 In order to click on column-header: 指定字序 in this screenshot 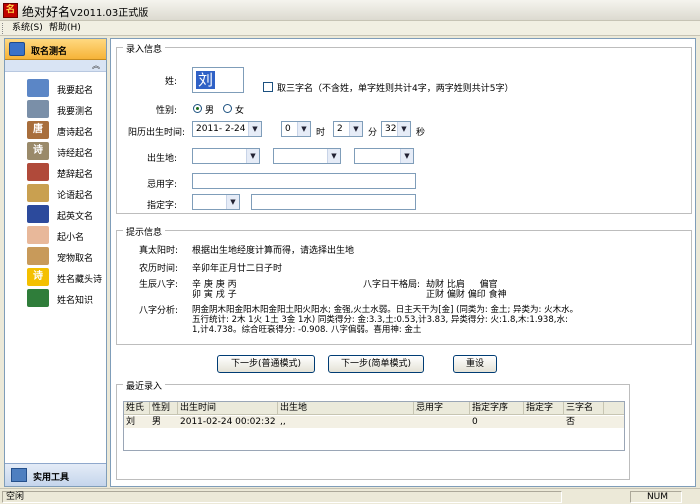, I will do `click(497, 408)`.